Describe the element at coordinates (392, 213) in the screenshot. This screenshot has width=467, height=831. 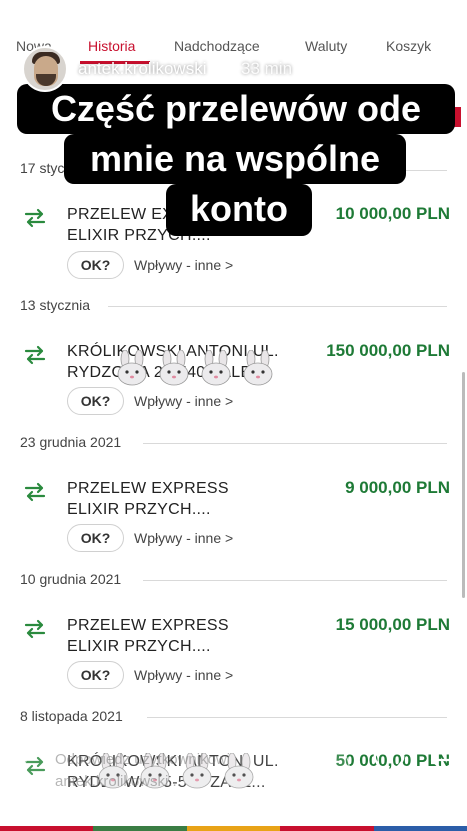
I see `transaction-amount: 10 000,00 PLN` at that location.